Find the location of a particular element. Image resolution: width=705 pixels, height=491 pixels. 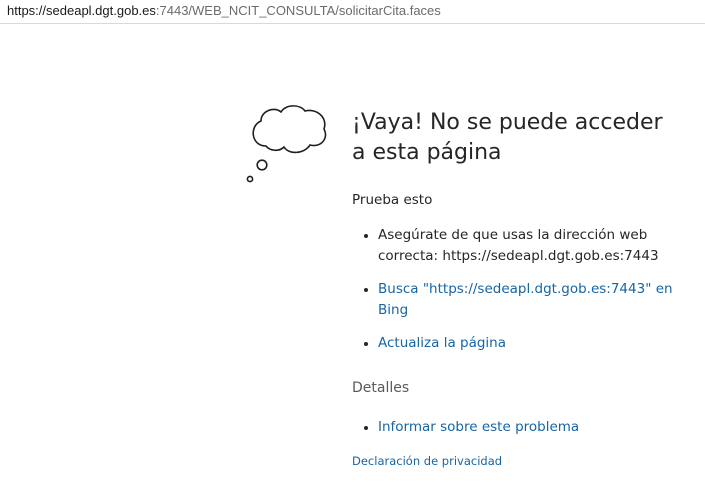

suggestion-refresh-link: Actualiza la página is located at coordinates (517, 343).